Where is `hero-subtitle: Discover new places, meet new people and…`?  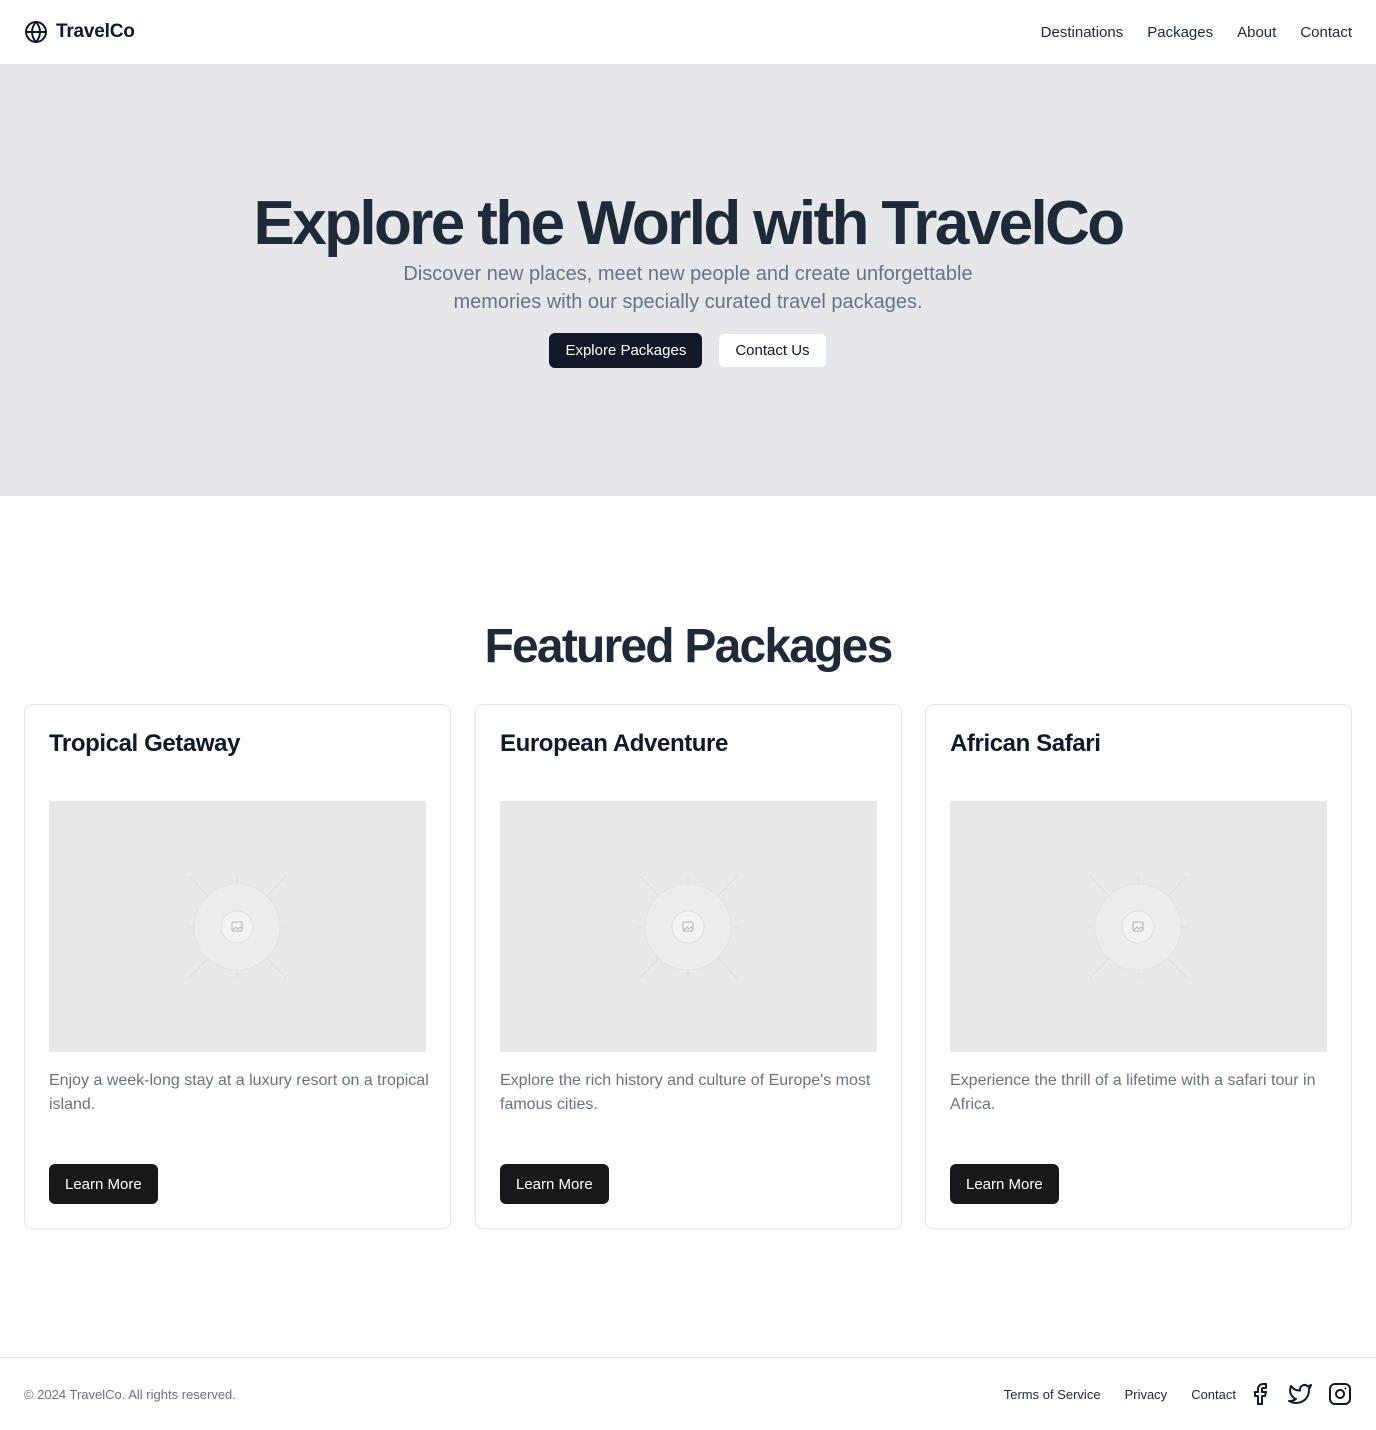 hero-subtitle: Discover new places, meet new people and… is located at coordinates (688, 288).